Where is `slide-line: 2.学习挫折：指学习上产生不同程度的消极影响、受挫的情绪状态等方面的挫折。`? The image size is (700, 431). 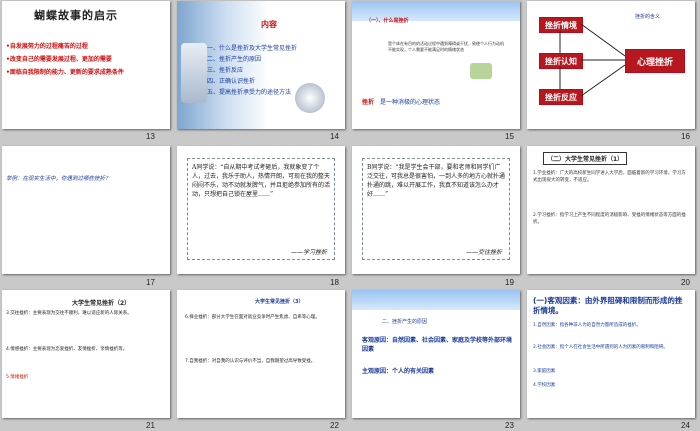 slide-line: 2.学习挫折：指学习上产生不同程度的消极影响、受挫的情绪状态等方面的挫折。 is located at coordinates (609, 219).